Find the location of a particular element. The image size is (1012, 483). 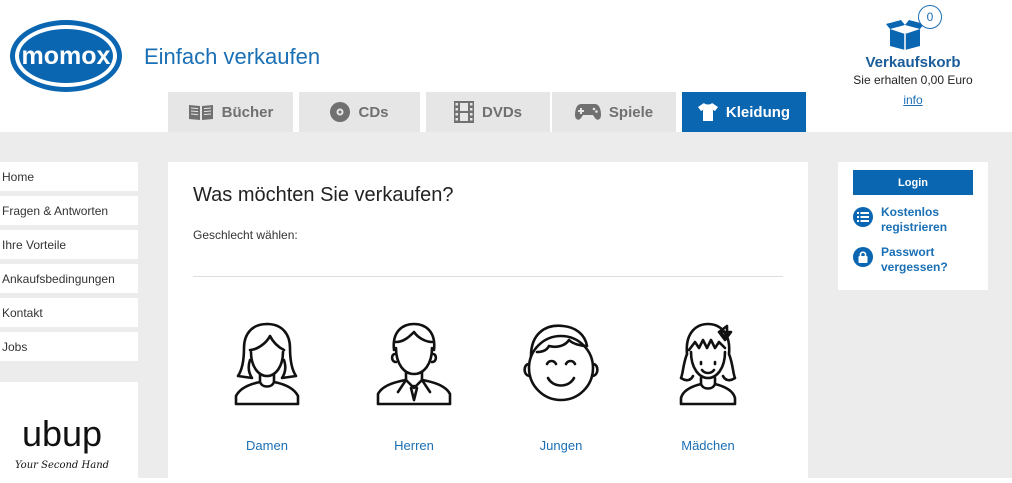

tab-label: Bücher is located at coordinates (247, 112).